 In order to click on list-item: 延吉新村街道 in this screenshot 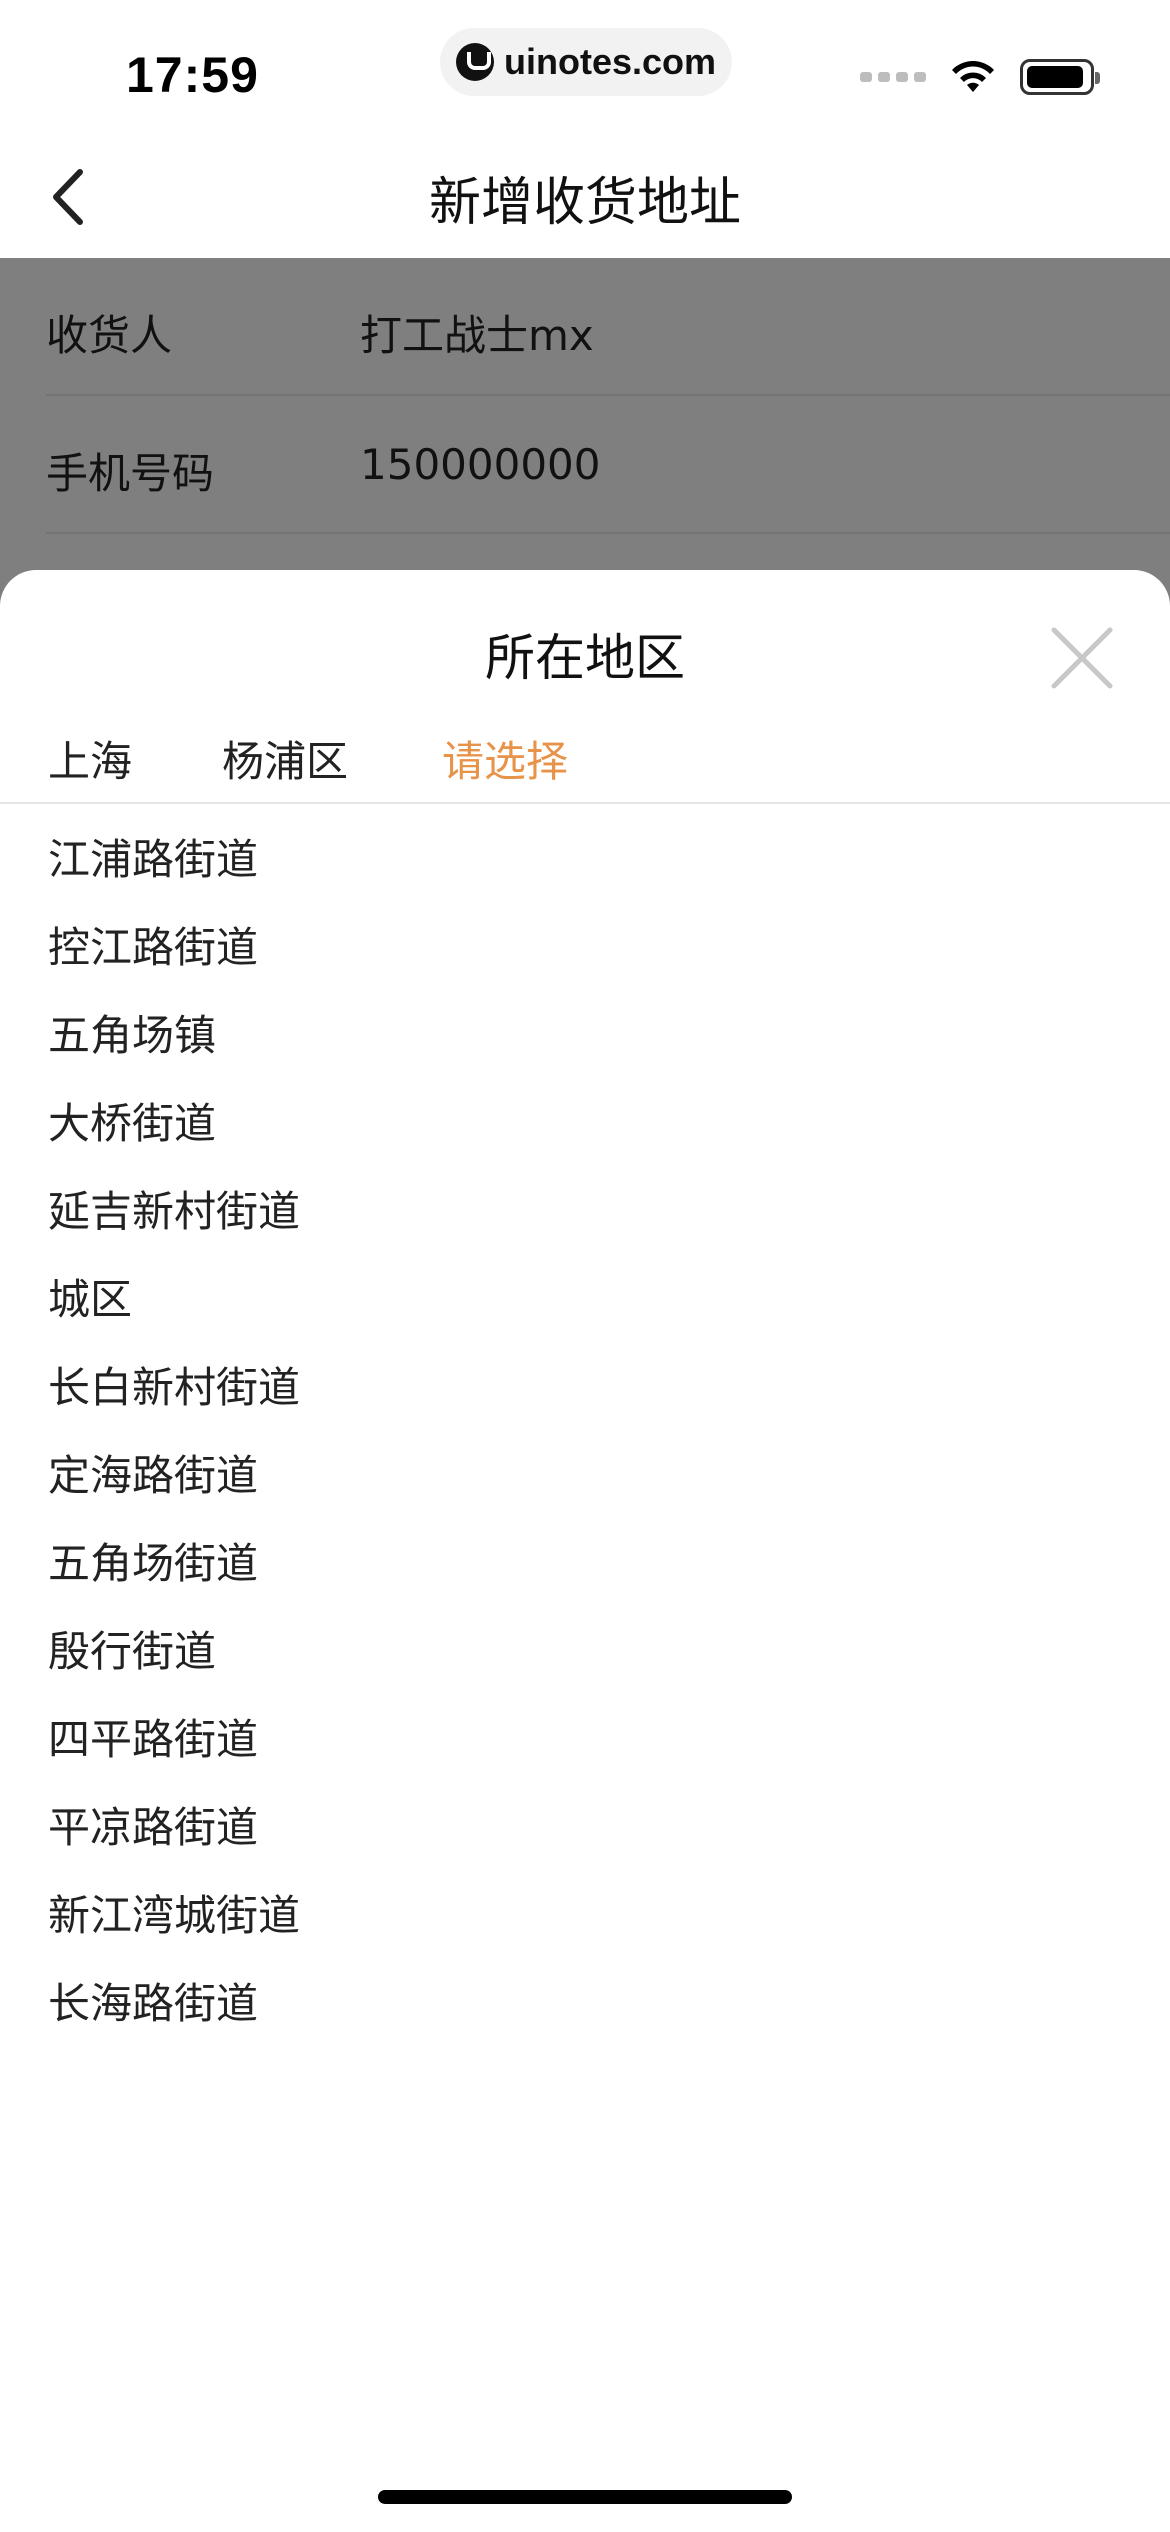, I will do `click(588, 1222)`.